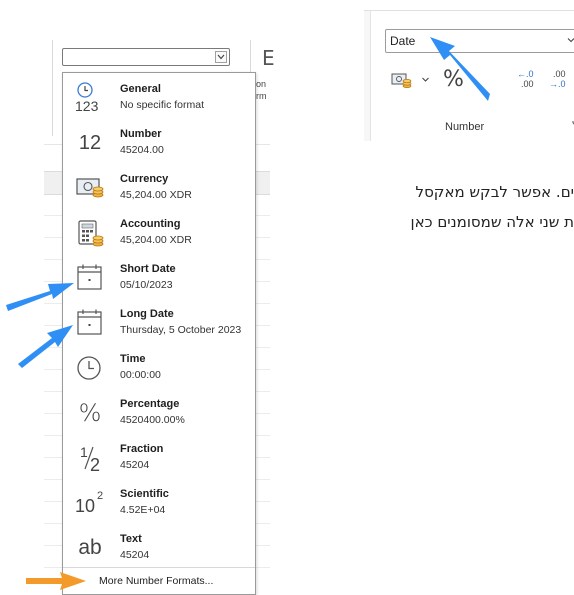 The width and height of the screenshot is (574, 595). What do you see at coordinates (85, 506) in the screenshot?
I see `scientific-base: 10` at bounding box center [85, 506].